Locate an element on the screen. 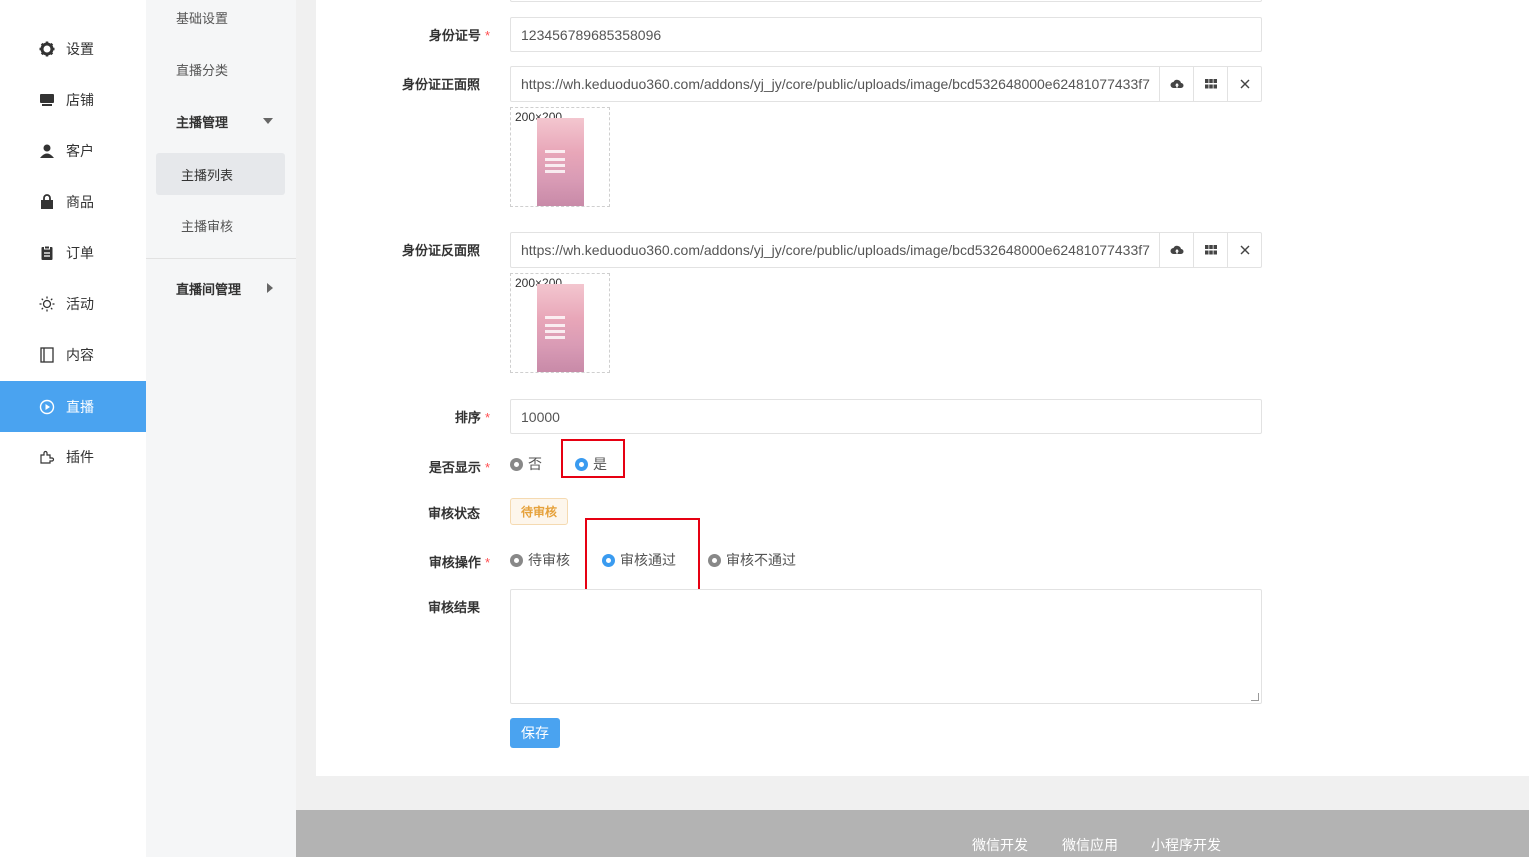  review-radio-pending: 待审核 is located at coordinates (540, 560).